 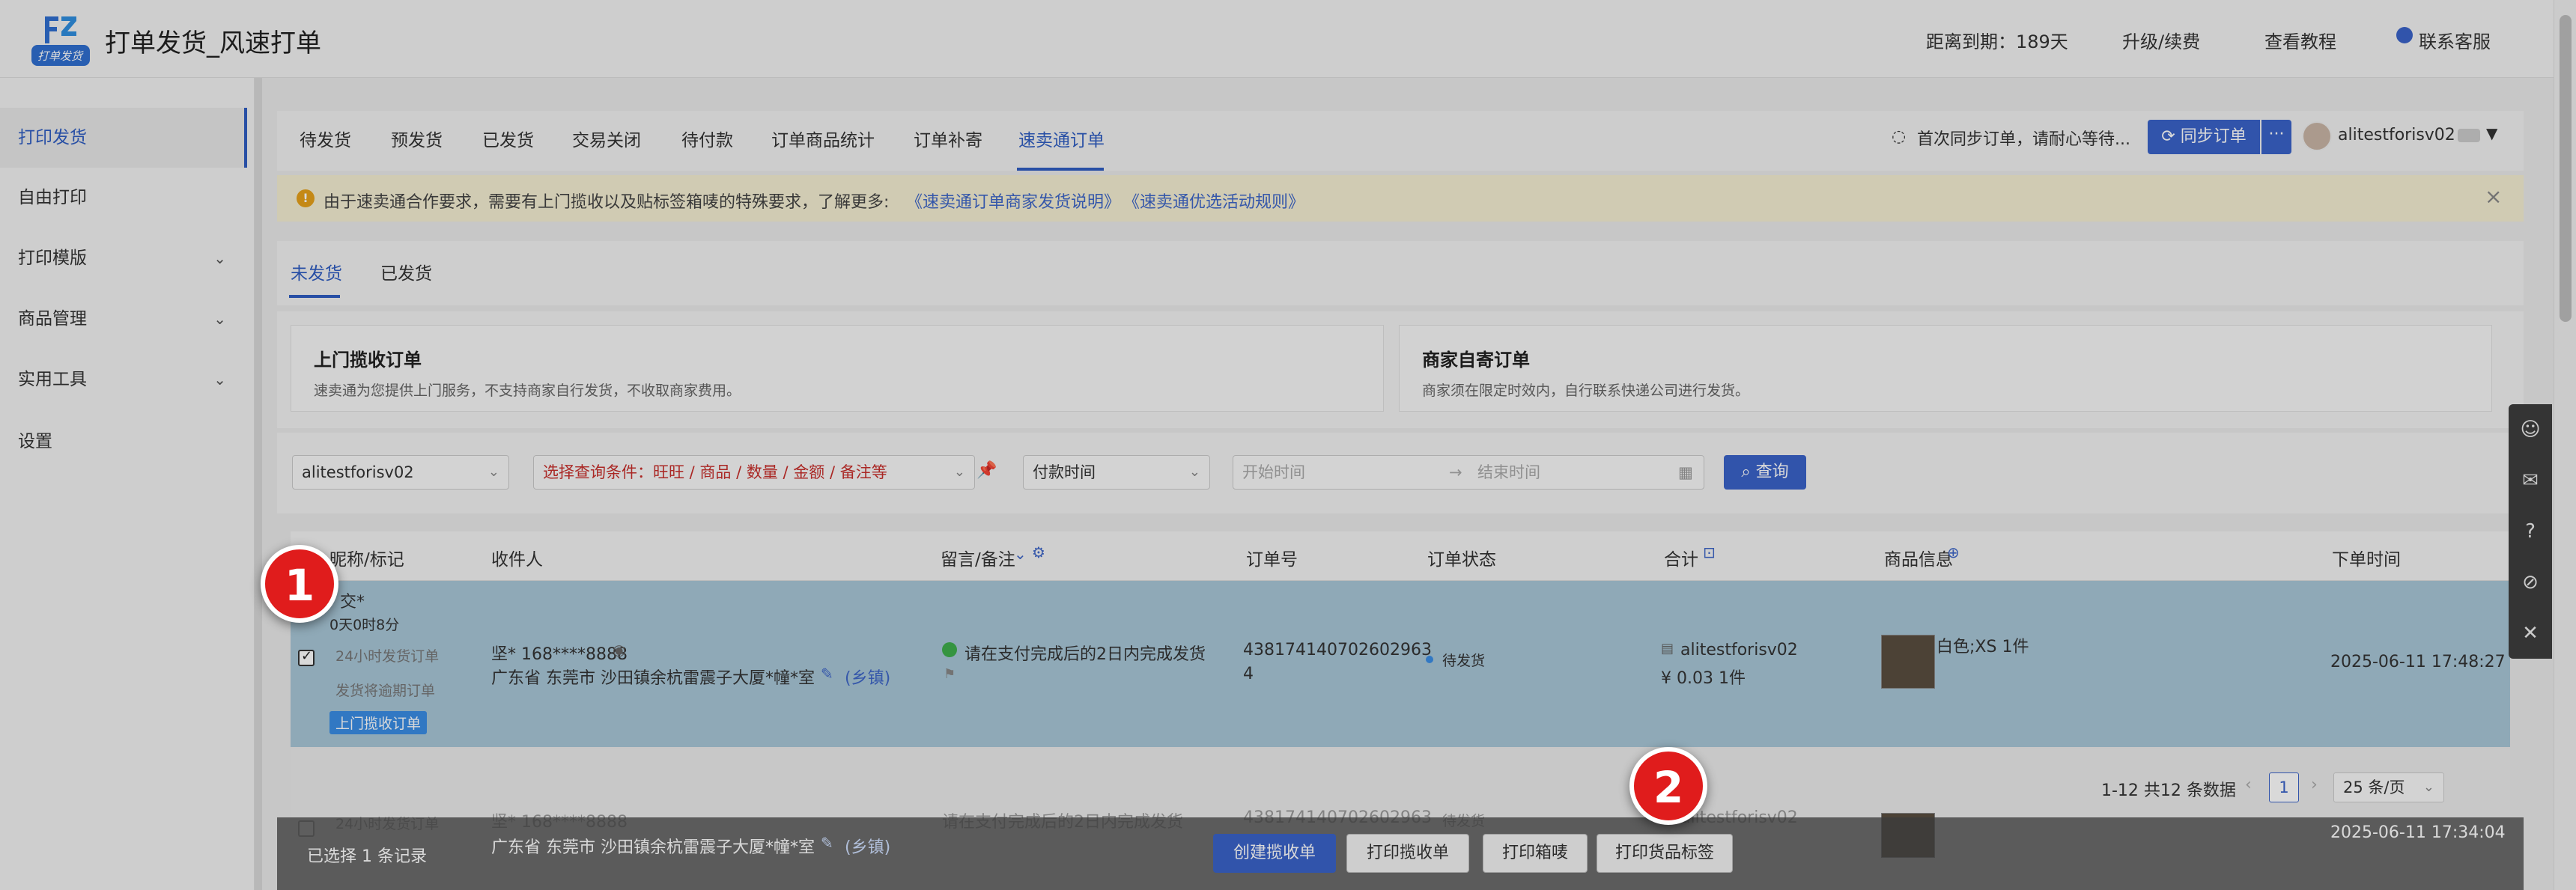 I want to click on card-desc: 商家须在限定时效内，自行联系快递公司进行发货。, so click(x=1586, y=390).